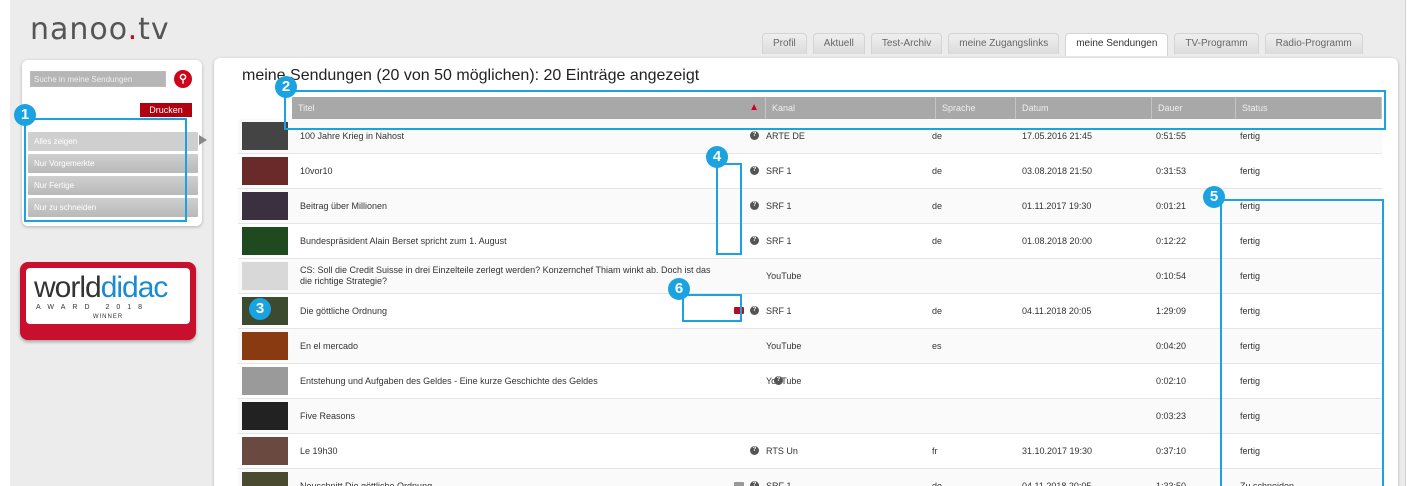  Describe the element at coordinates (739, 484) in the screenshot. I see `folder-icon` at that location.